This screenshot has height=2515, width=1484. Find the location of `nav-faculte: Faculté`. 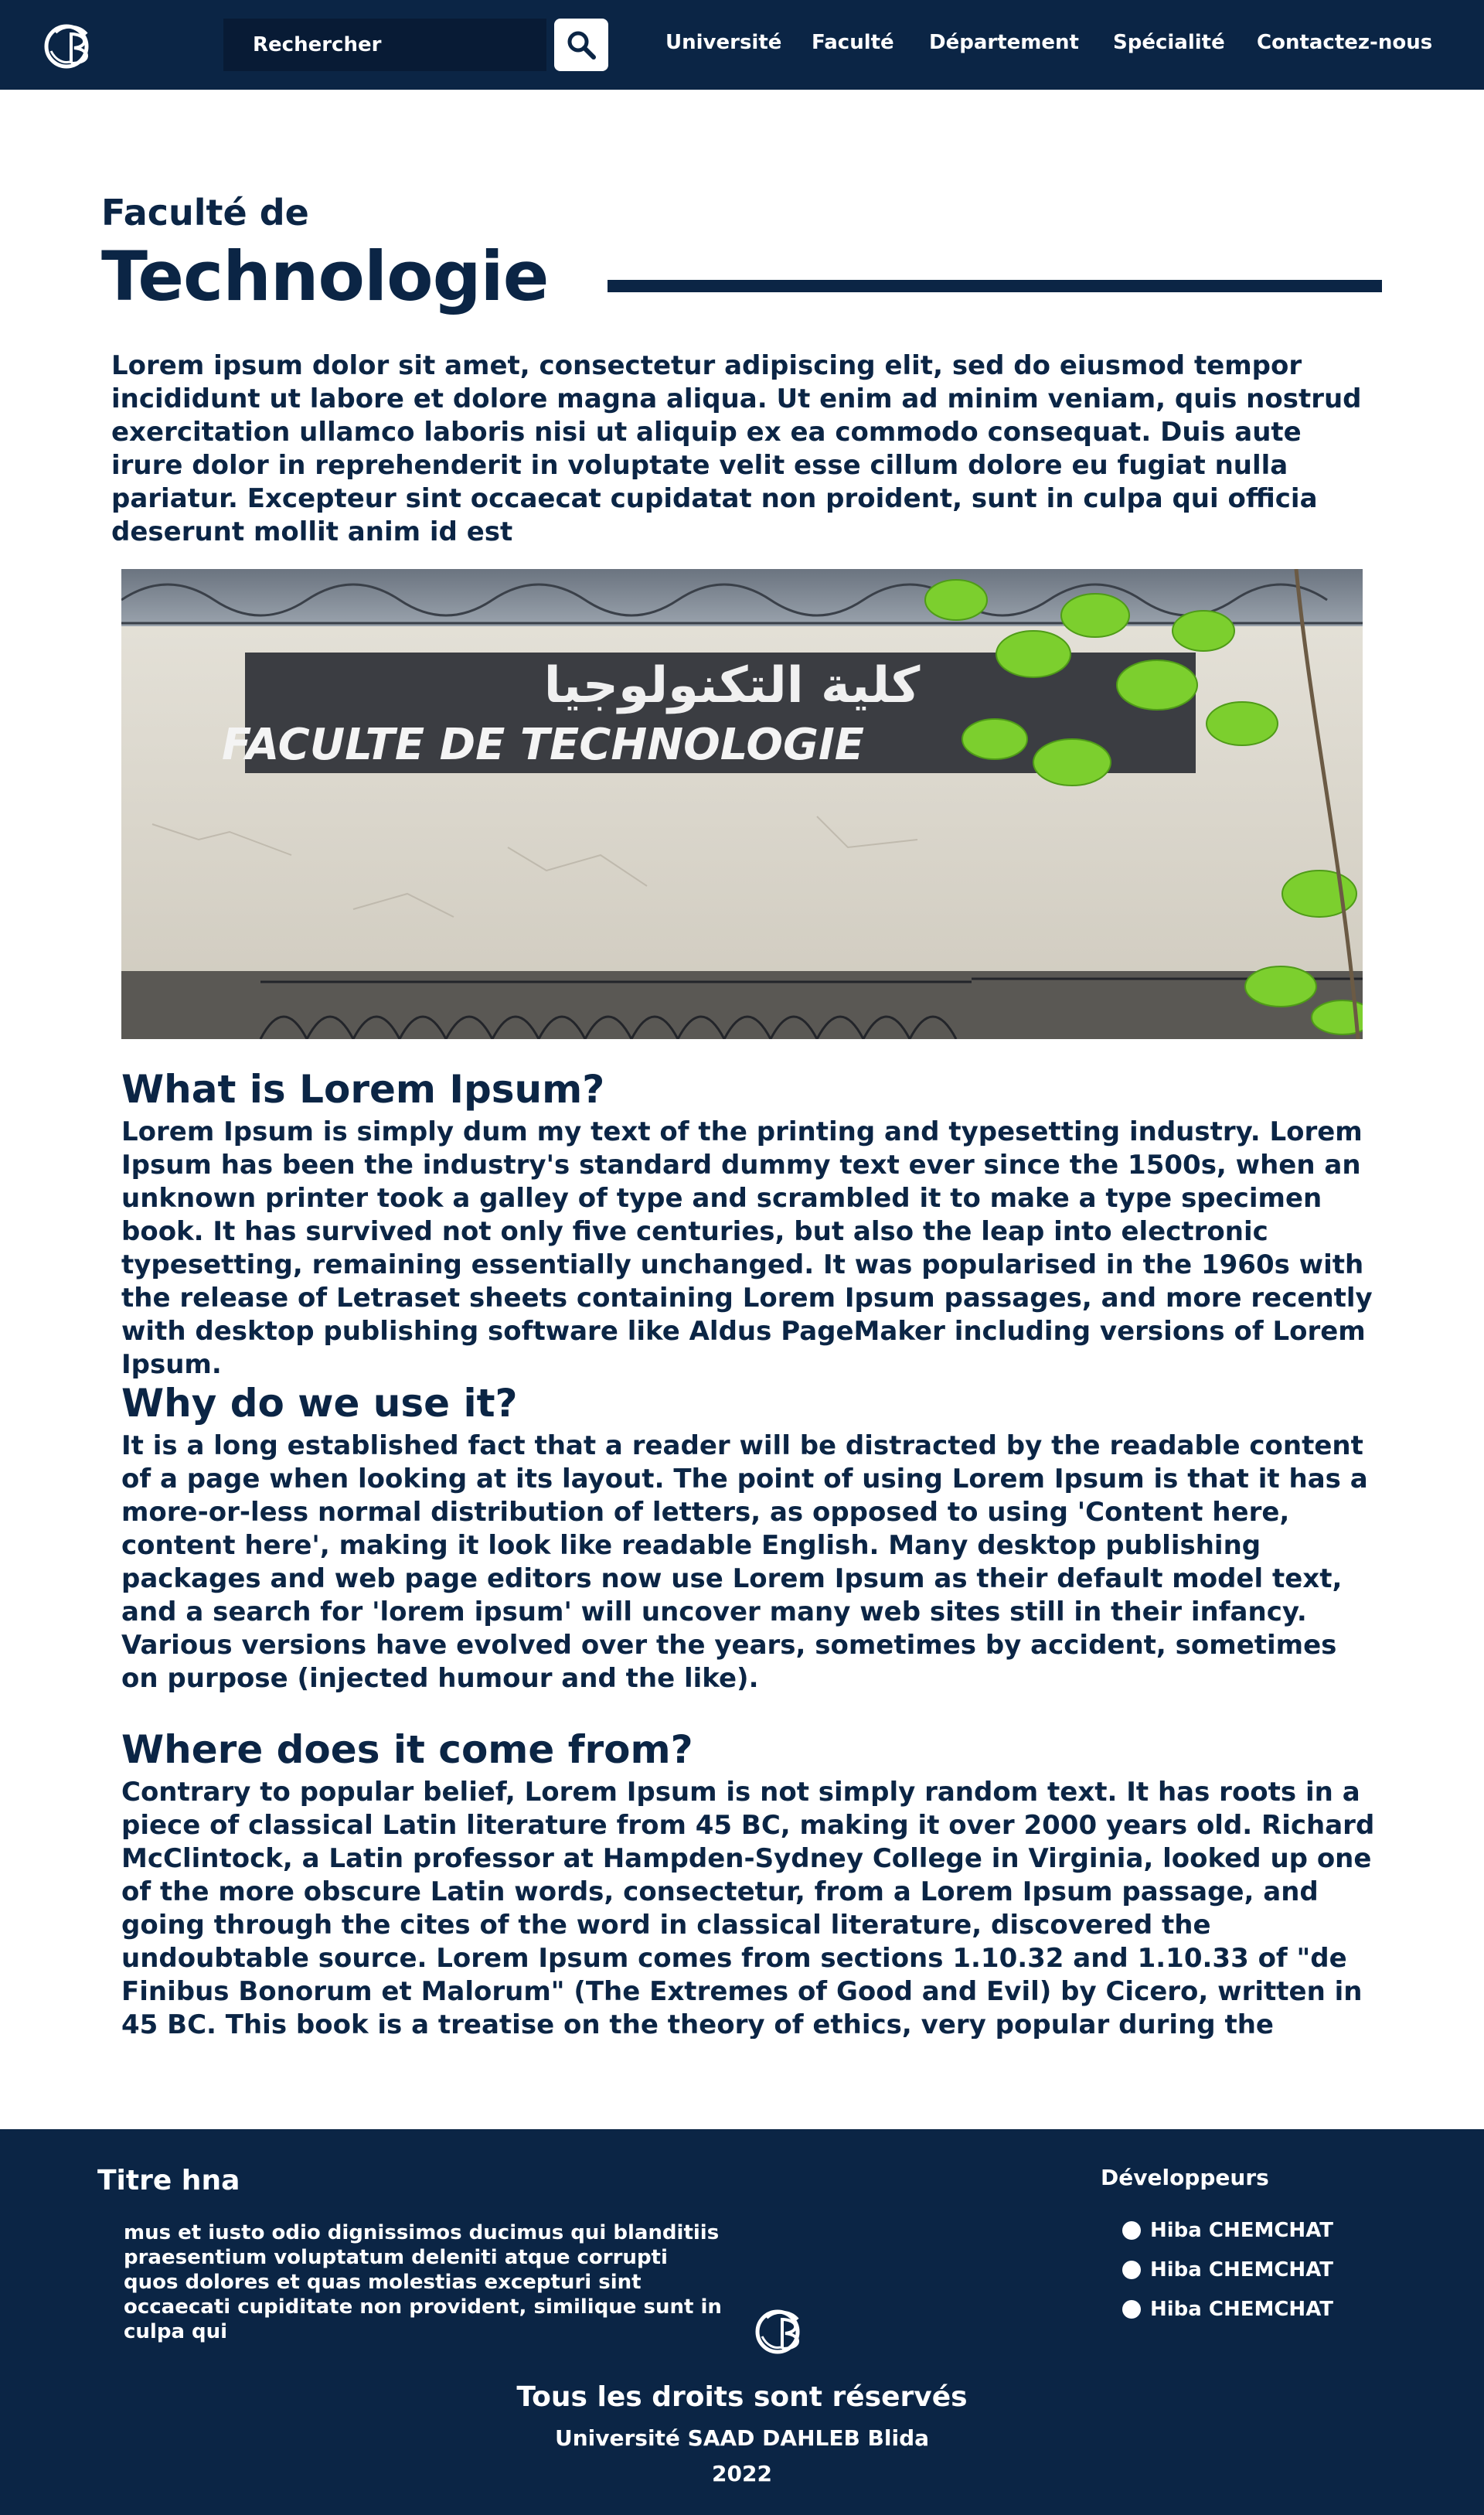

nav-faculte: Faculté is located at coordinates (853, 42).